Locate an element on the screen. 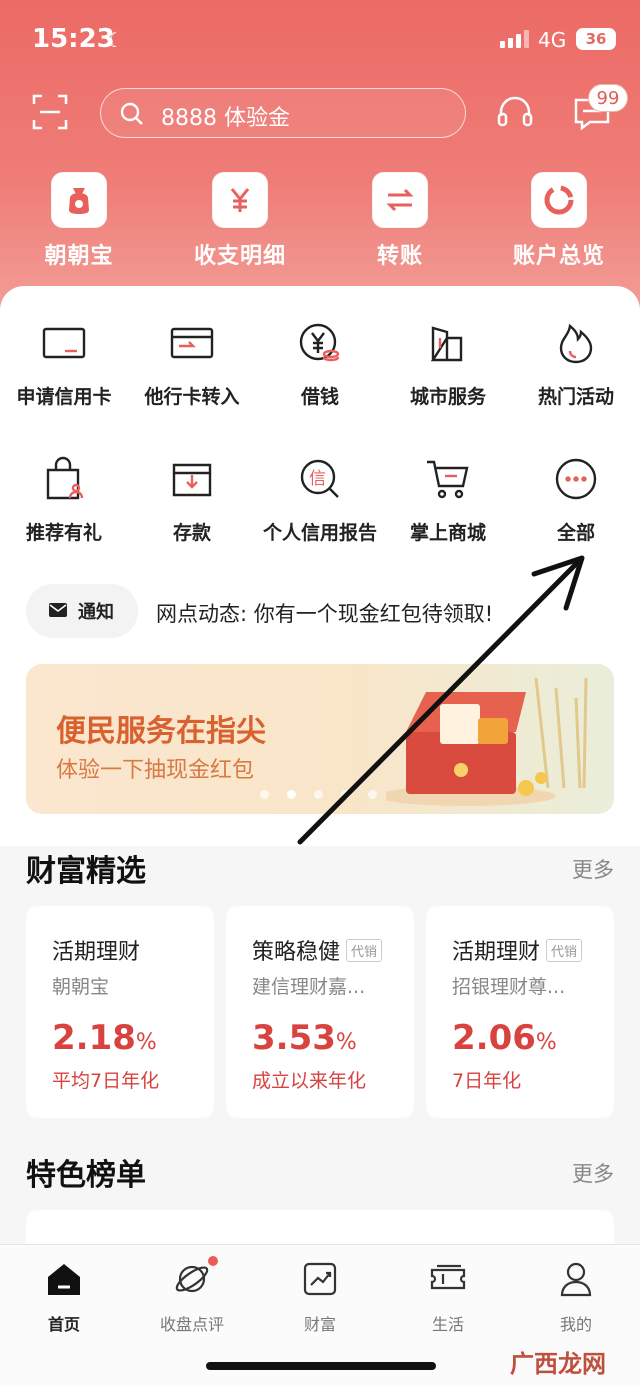 The image size is (640, 1386). service-mall: 掌上商城 is located at coordinates (448, 499).